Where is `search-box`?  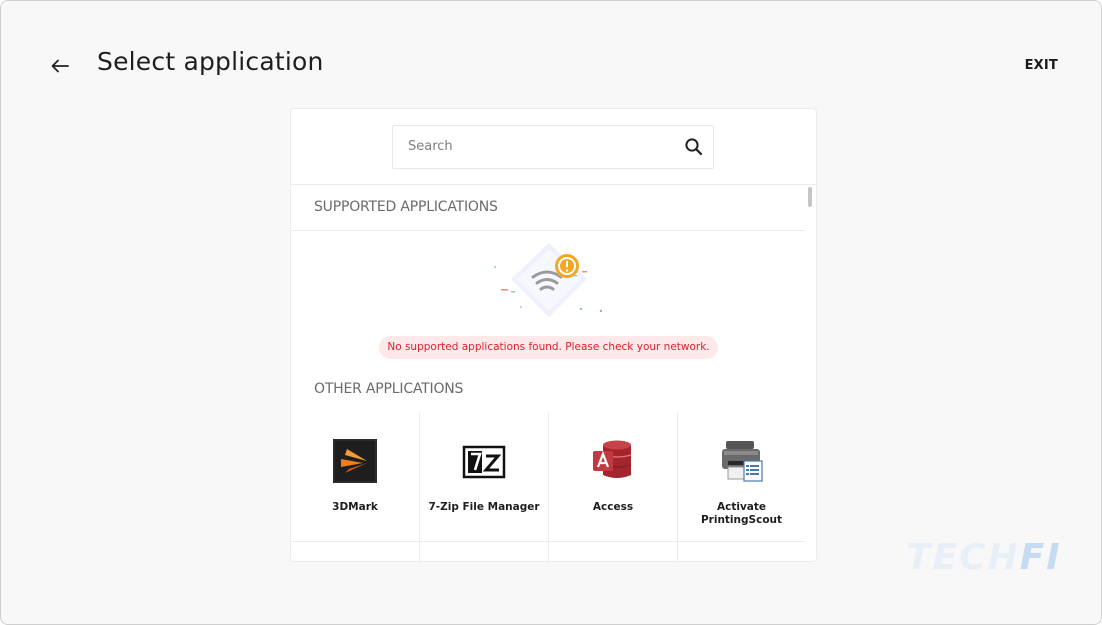
search-box is located at coordinates (553, 147).